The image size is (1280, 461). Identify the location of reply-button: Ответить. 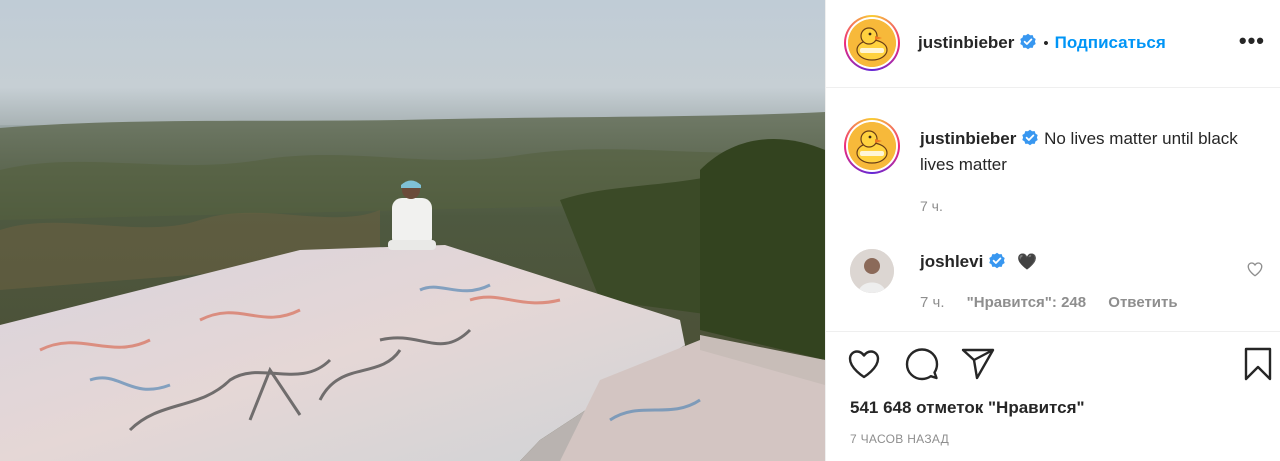
(1142, 302).